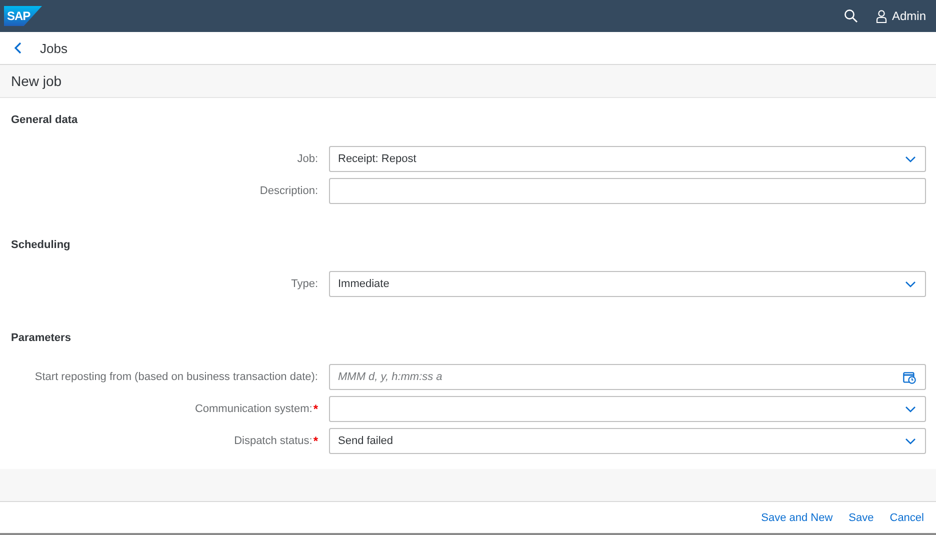 The image size is (936, 535). What do you see at coordinates (41, 338) in the screenshot?
I see `section-title: Parameters` at bounding box center [41, 338].